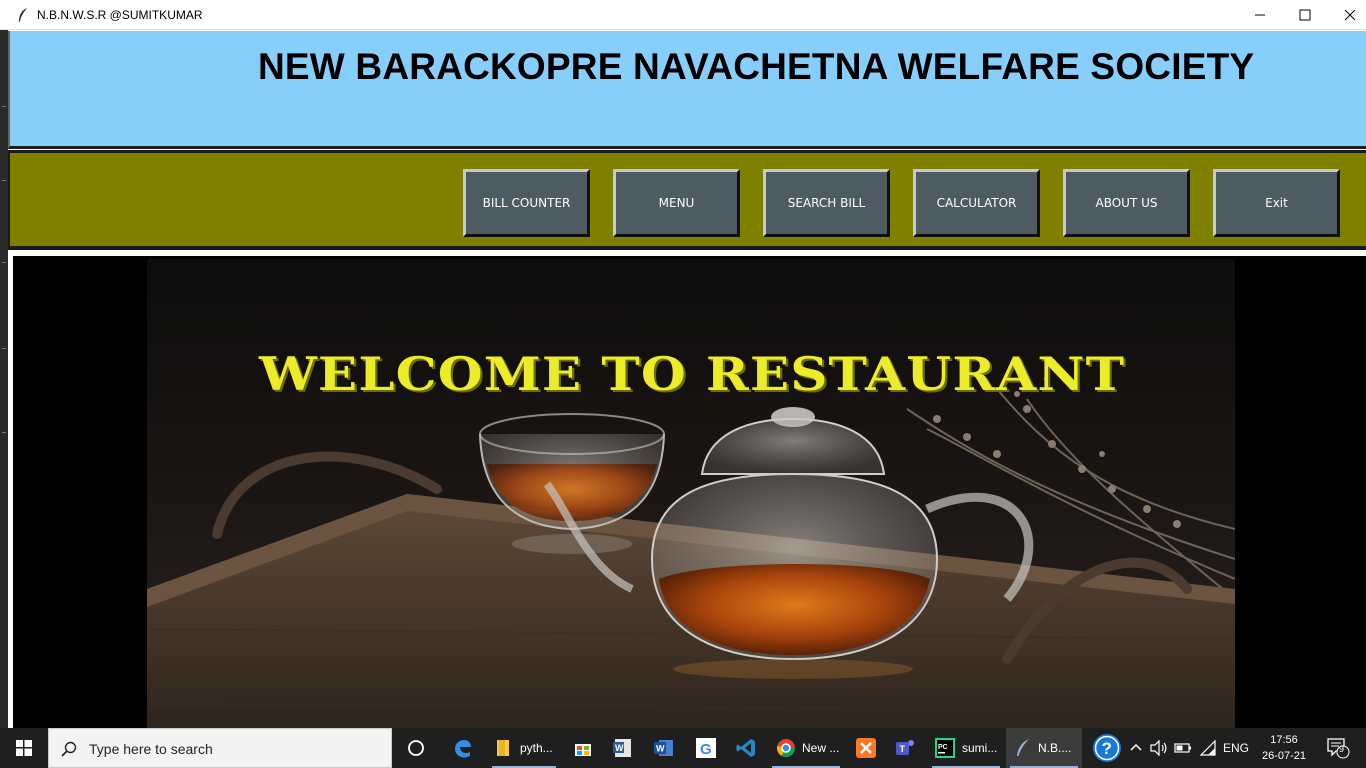  I want to click on chrome-icon, so click(785, 748).